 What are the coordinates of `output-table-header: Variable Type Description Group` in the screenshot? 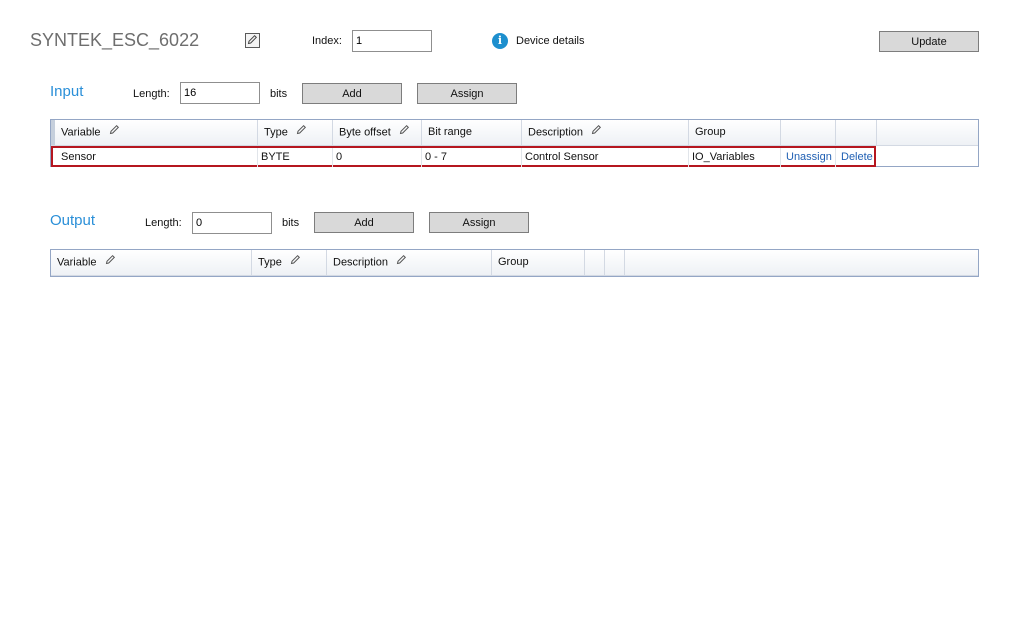 It's located at (514, 263).